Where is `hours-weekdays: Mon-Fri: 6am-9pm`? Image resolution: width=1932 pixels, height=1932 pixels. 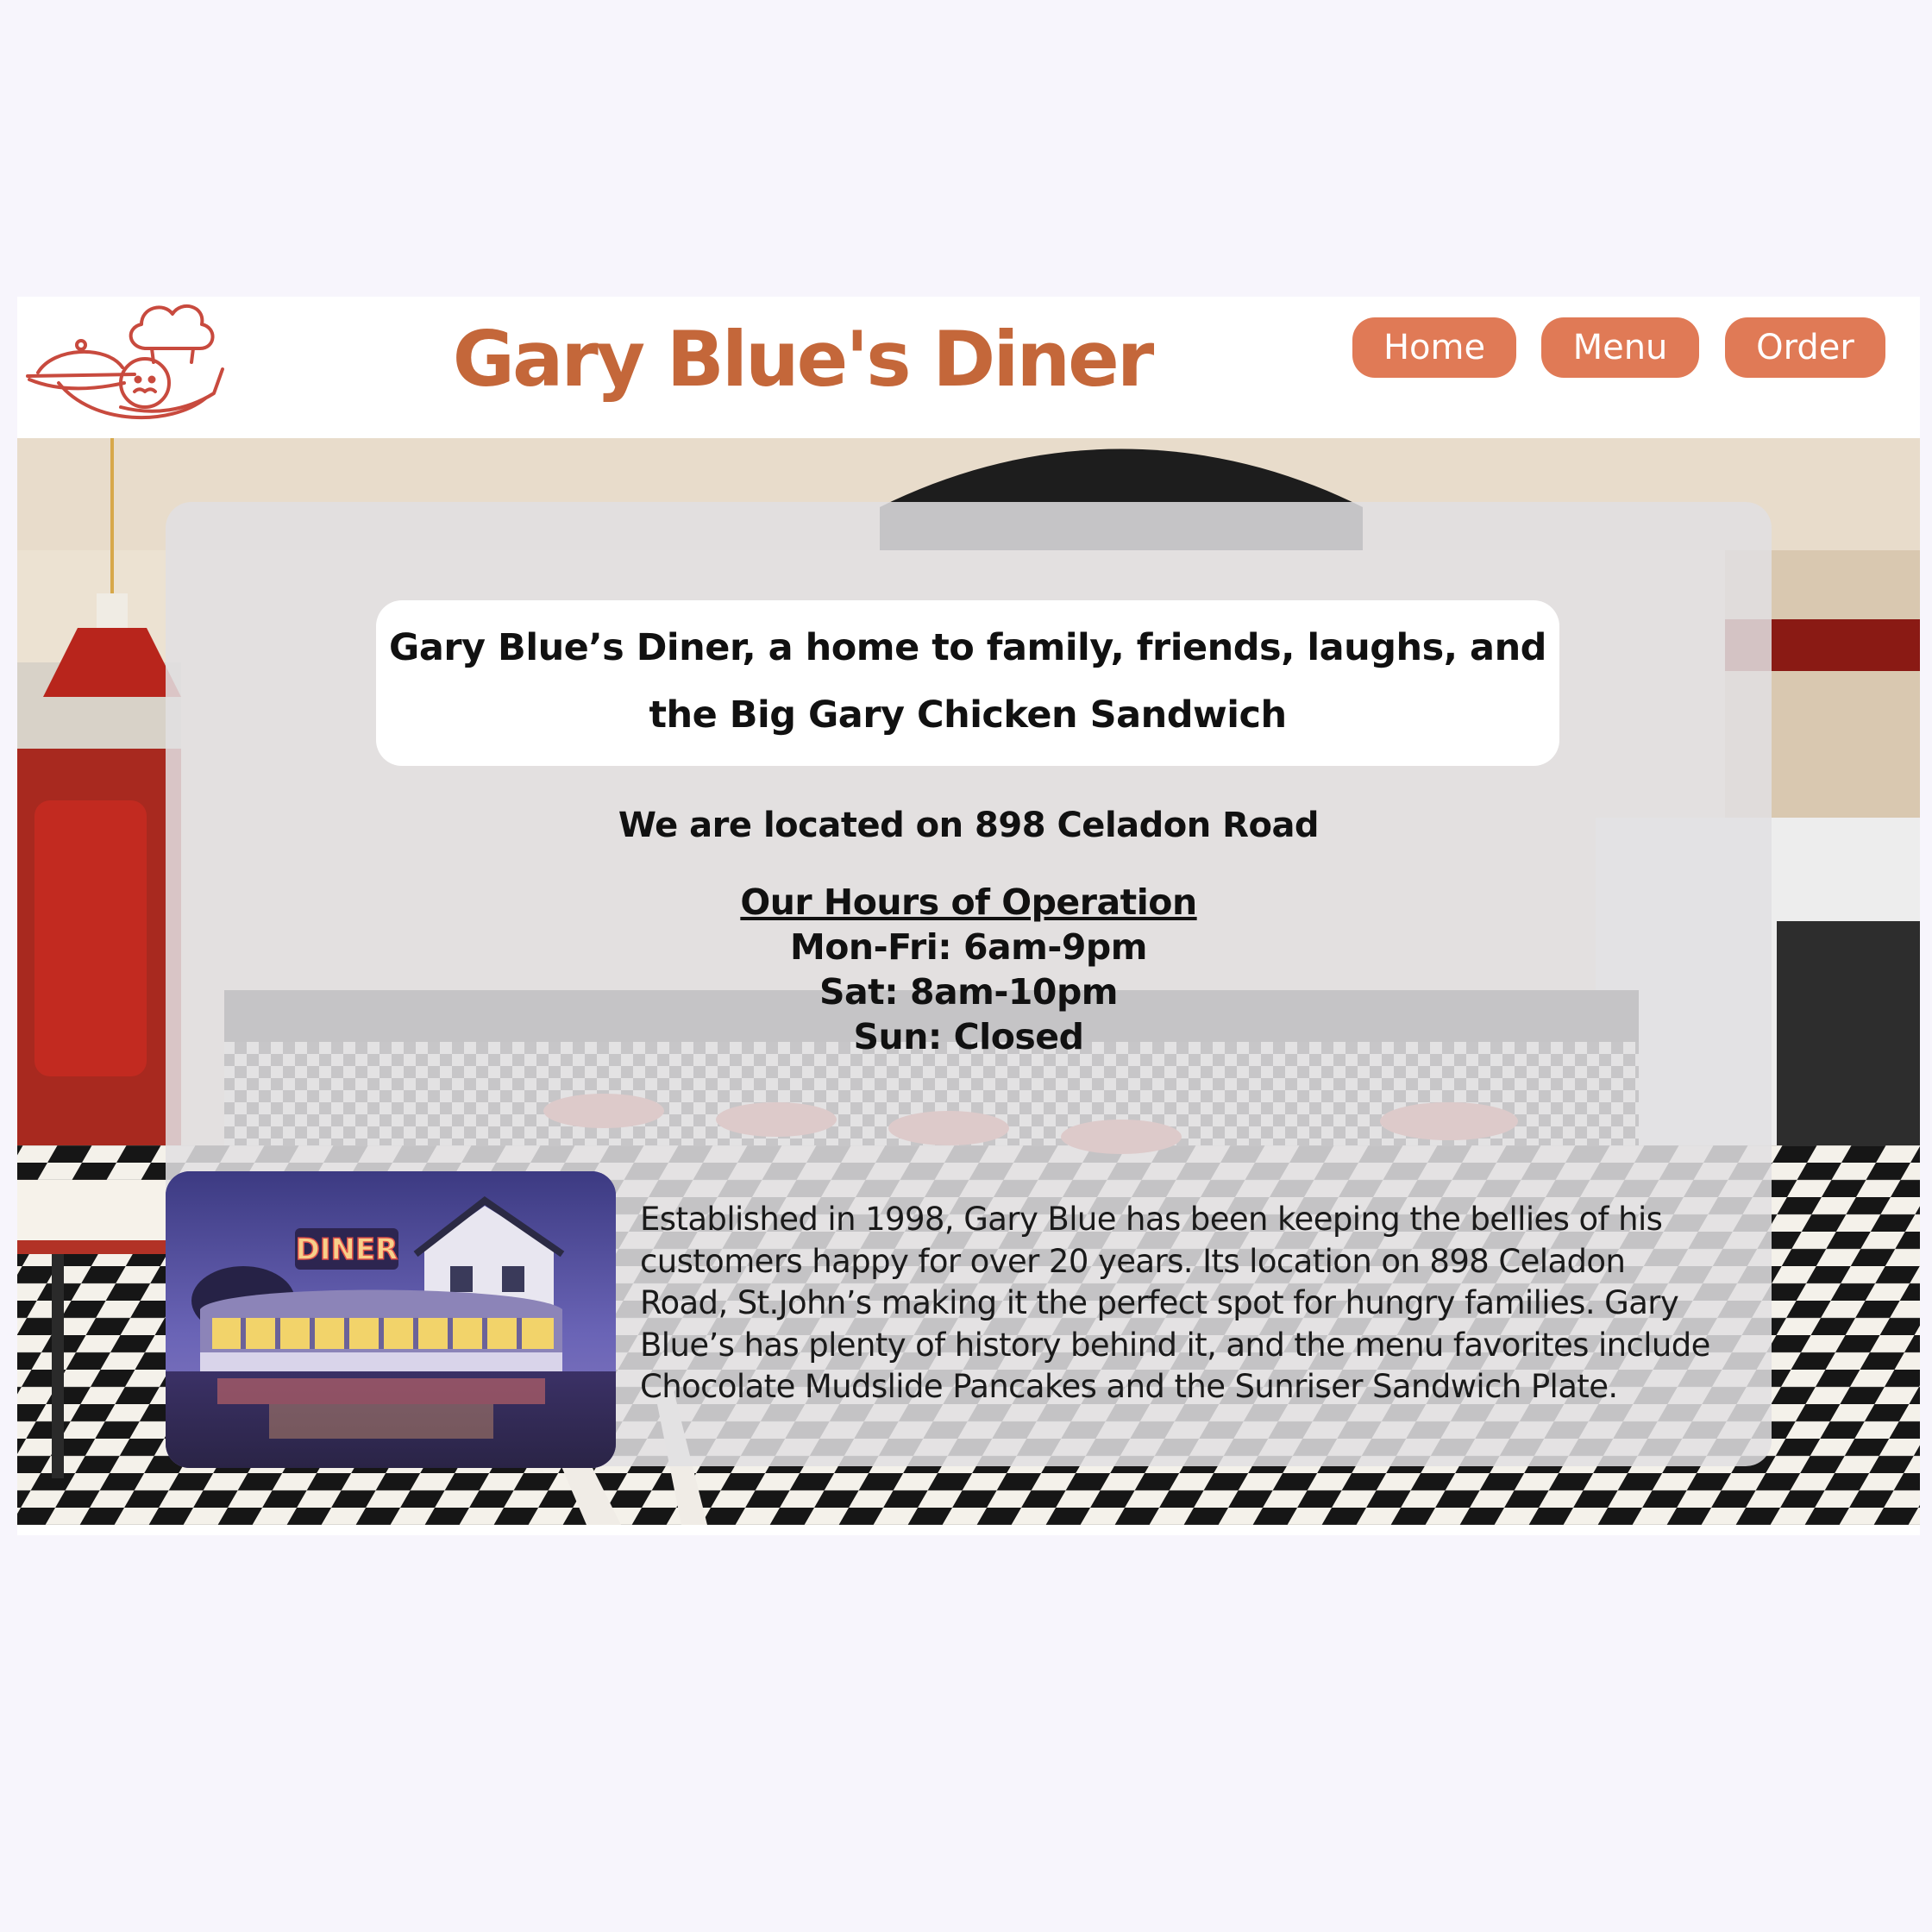
hours-weekdays: Mon-Fri: 6am-9pm is located at coordinates (969, 947).